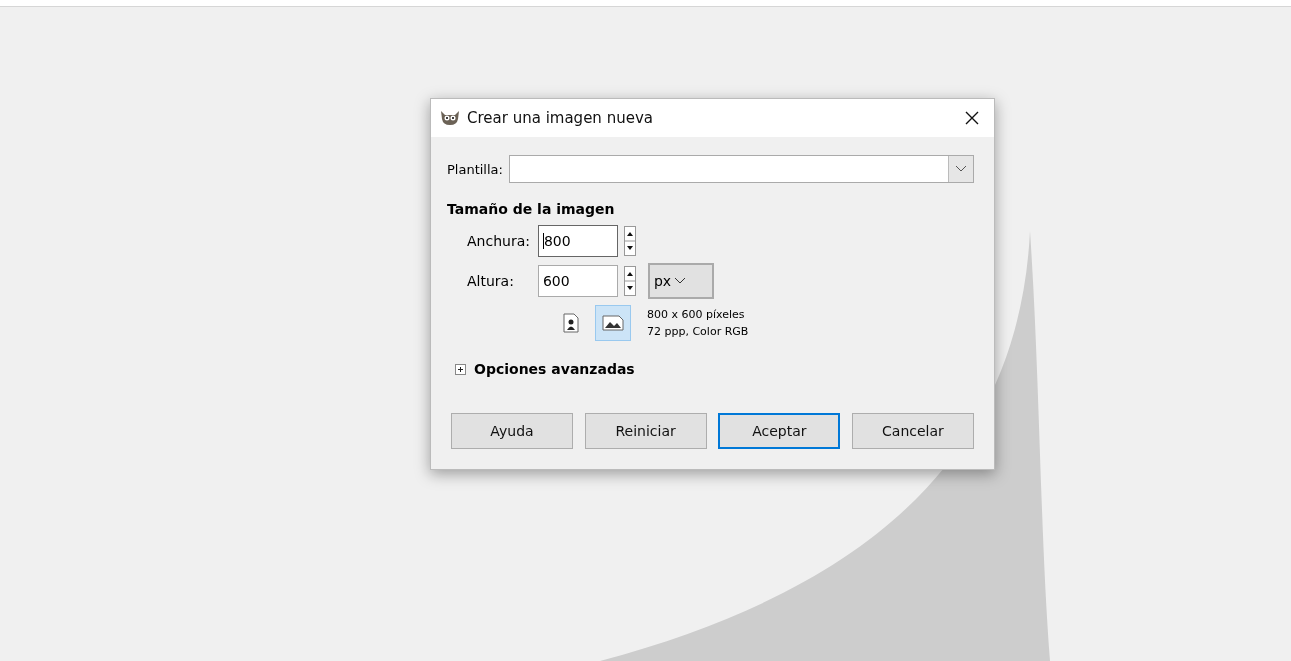  Describe the element at coordinates (912, 431) in the screenshot. I see `dialog-button: Cancelar` at that location.